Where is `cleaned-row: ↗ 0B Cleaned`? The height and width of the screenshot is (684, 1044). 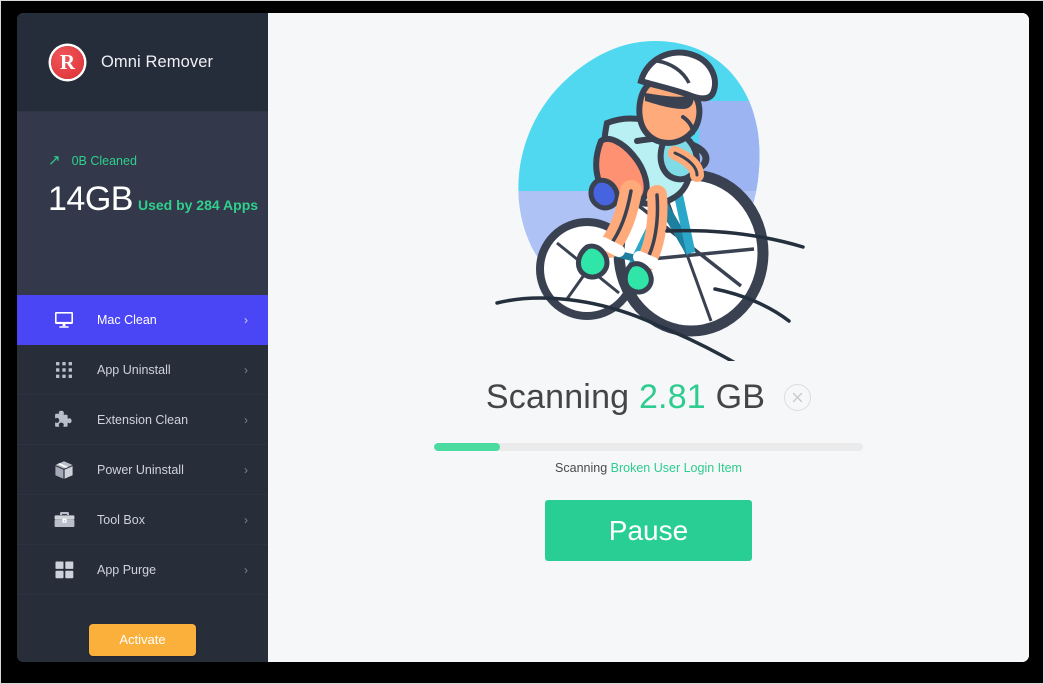 cleaned-row: ↗ 0B Cleaned is located at coordinates (158, 160).